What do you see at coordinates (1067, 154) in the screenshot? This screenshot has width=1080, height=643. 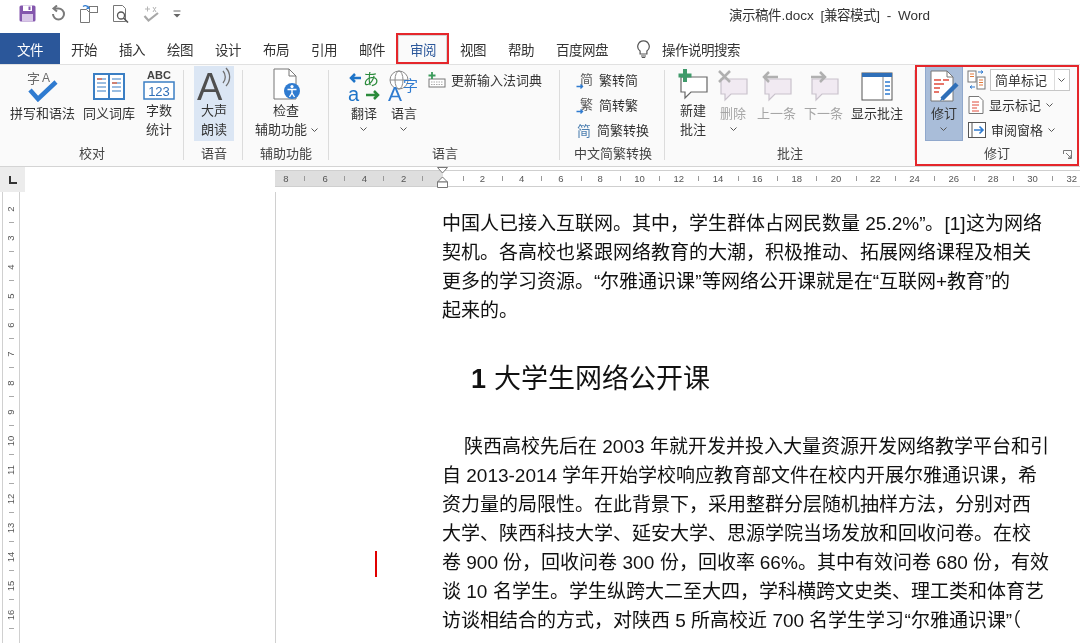 I see `dialog-launcher-icon` at bounding box center [1067, 154].